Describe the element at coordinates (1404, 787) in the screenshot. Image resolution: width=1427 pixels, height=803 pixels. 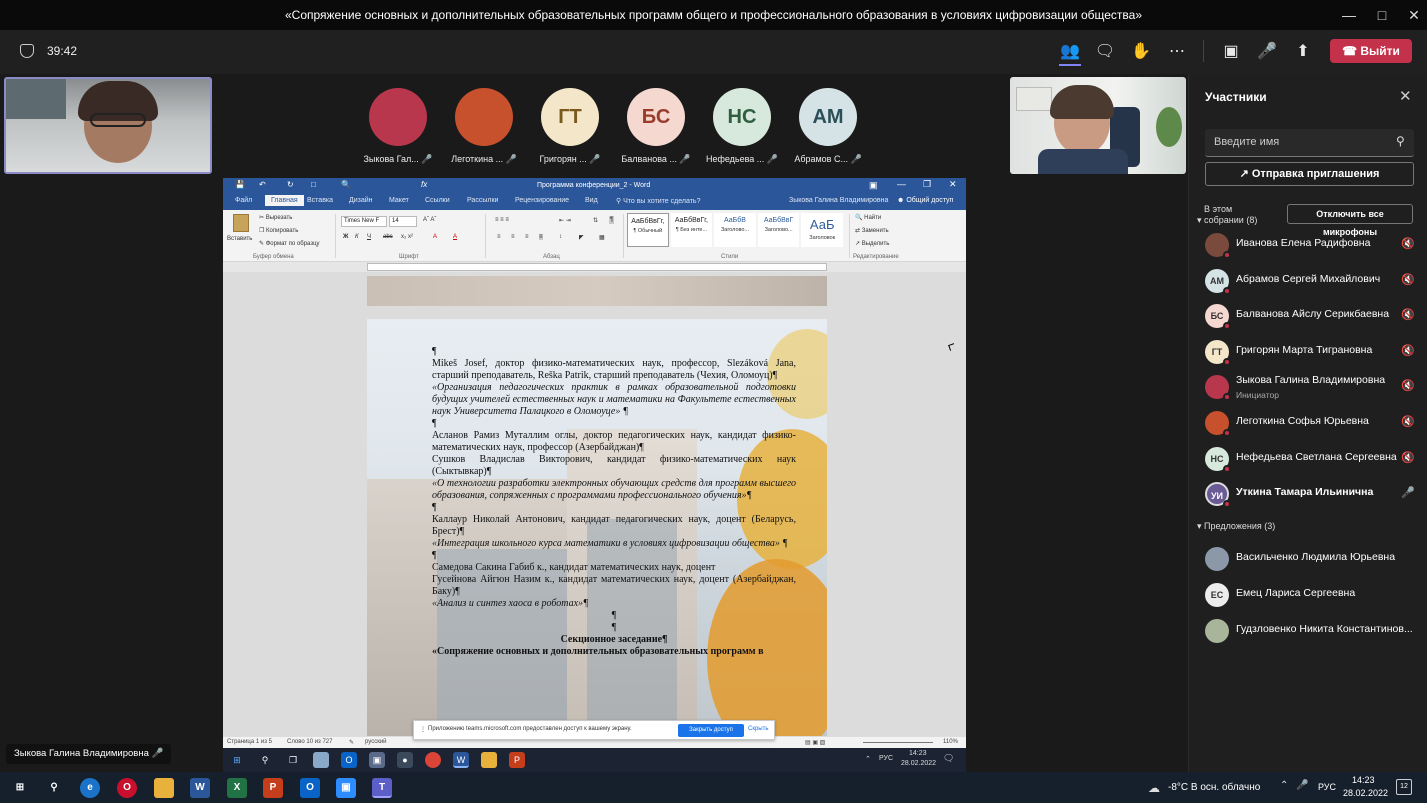
I see `notifications-icon: 12` at that location.